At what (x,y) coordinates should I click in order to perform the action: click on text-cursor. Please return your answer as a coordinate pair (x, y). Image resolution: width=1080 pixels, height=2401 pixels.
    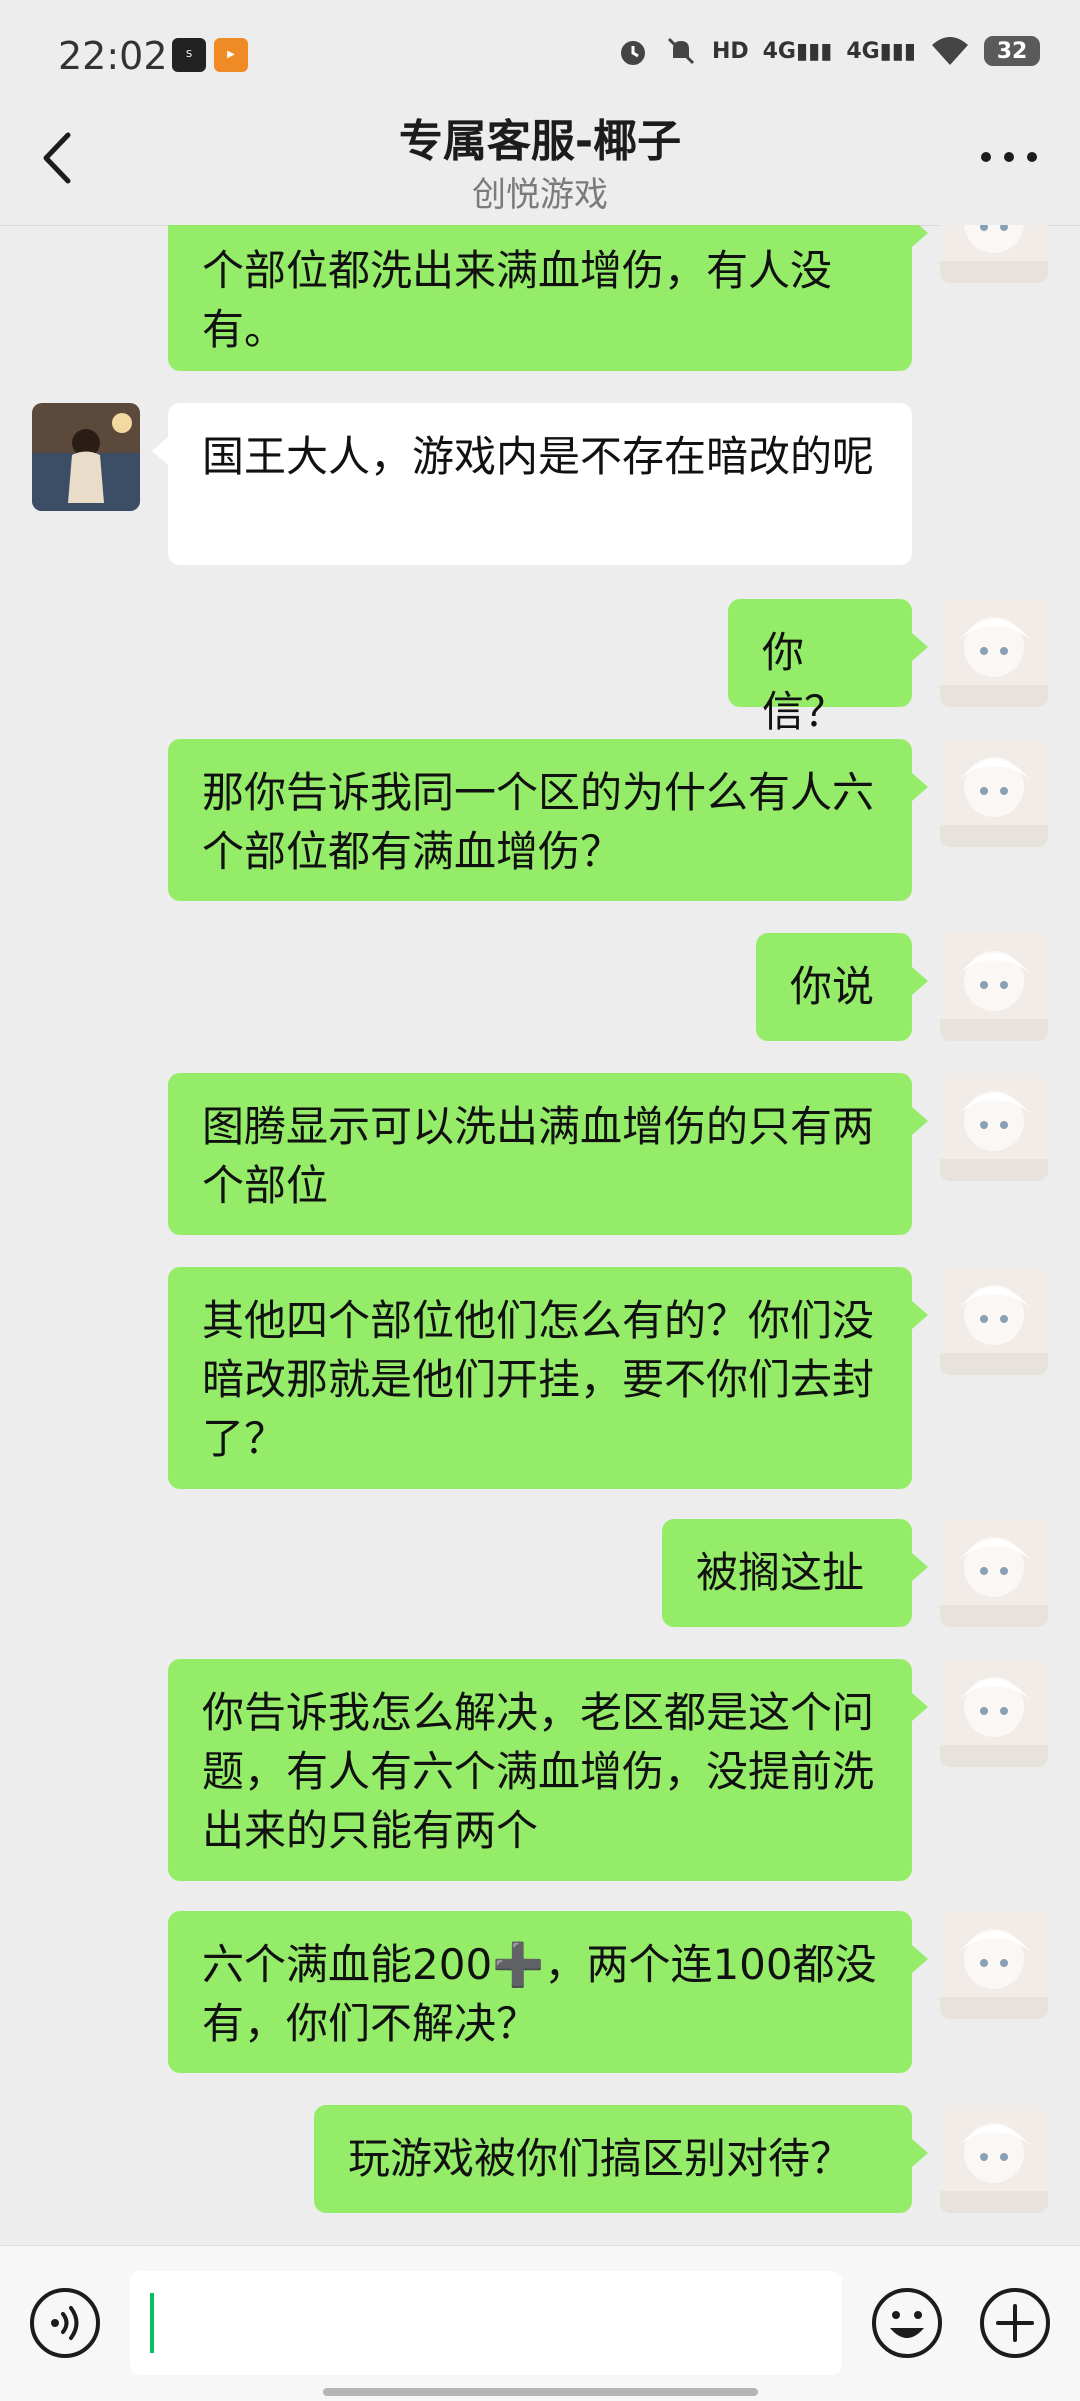
    Looking at the image, I should click on (152, 2323).